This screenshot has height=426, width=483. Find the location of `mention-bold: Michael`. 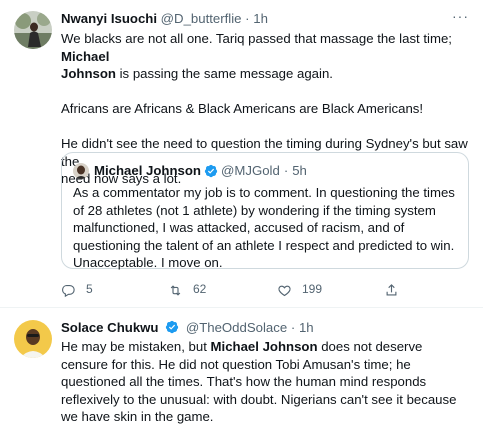

mention-bold: Michael is located at coordinates (85, 56).